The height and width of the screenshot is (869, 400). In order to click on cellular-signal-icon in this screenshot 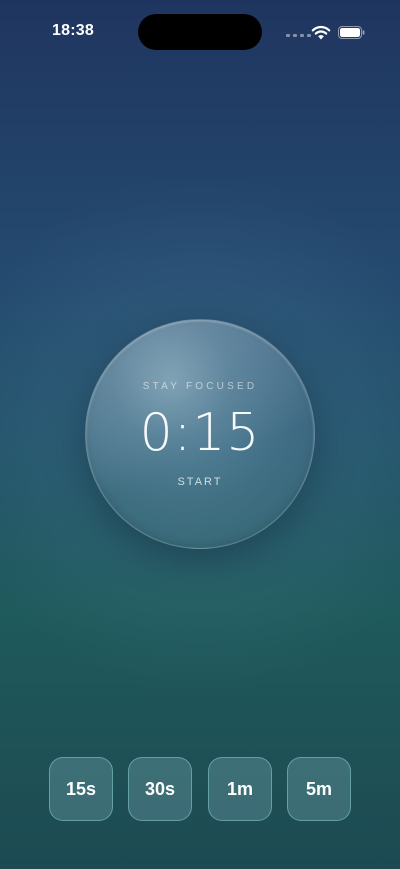, I will do `click(298, 35)`.